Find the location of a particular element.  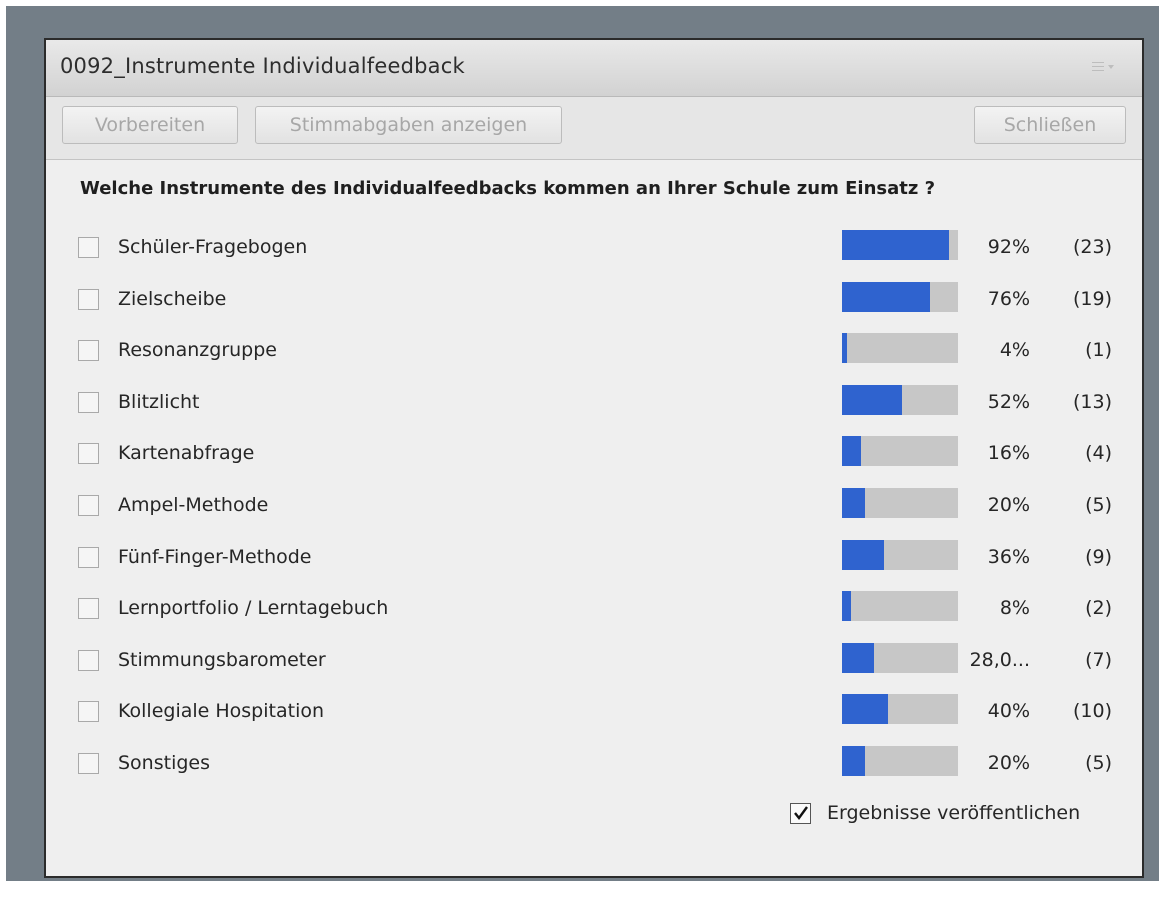

option-label: Fünf-Finger-Methode is located at coordinates (215, 556).